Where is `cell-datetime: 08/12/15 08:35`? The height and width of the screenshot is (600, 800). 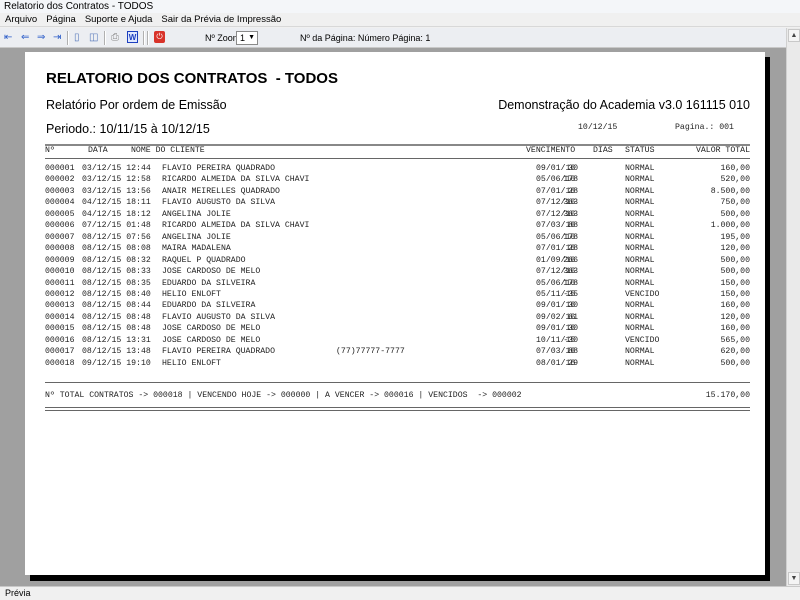 cell-datetime: 08/12/15 08:35 is located at coordinates (116, 283).